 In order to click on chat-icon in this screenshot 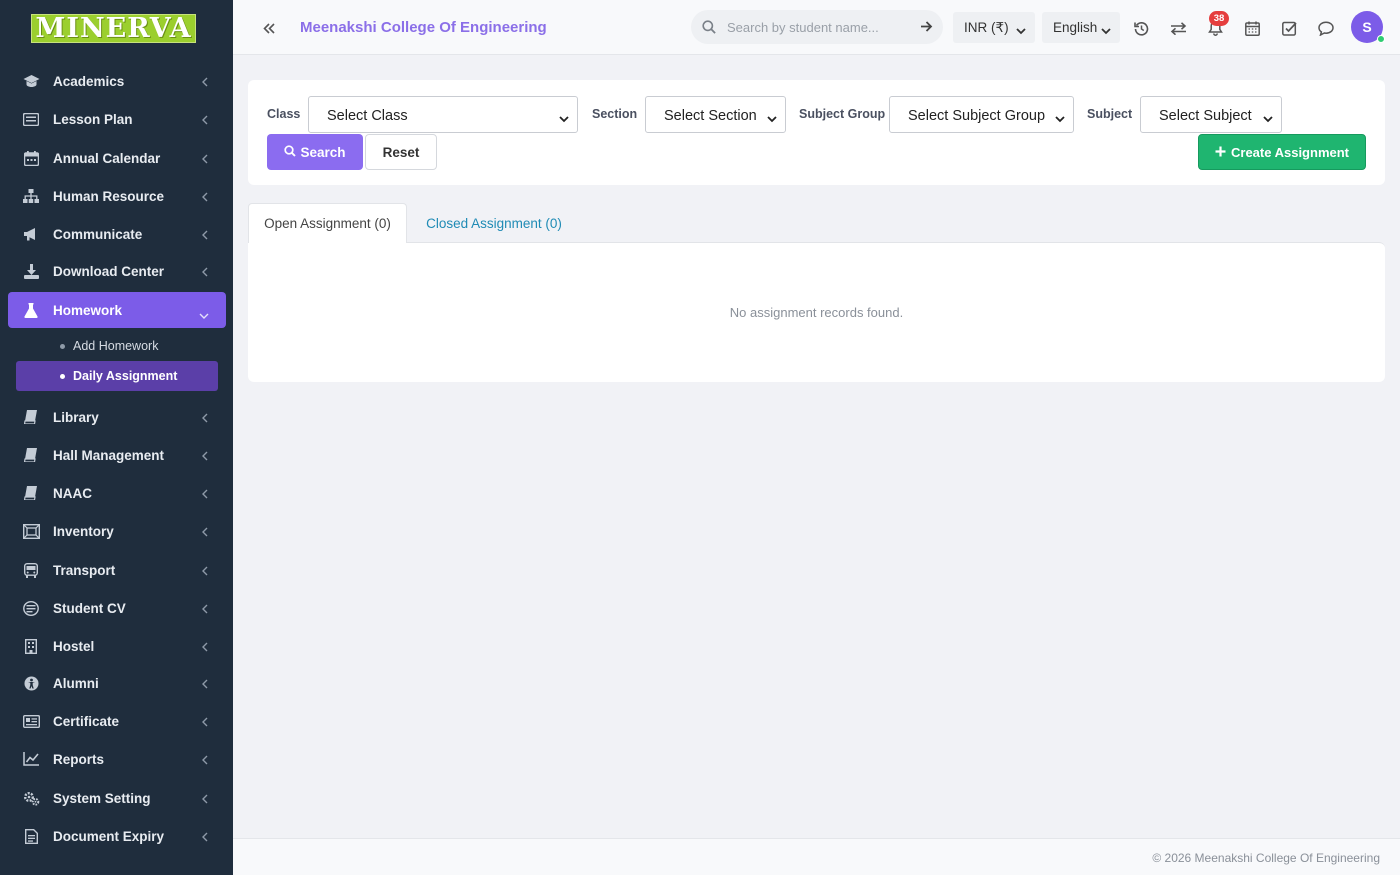, I will do `click(1326, 28)`.